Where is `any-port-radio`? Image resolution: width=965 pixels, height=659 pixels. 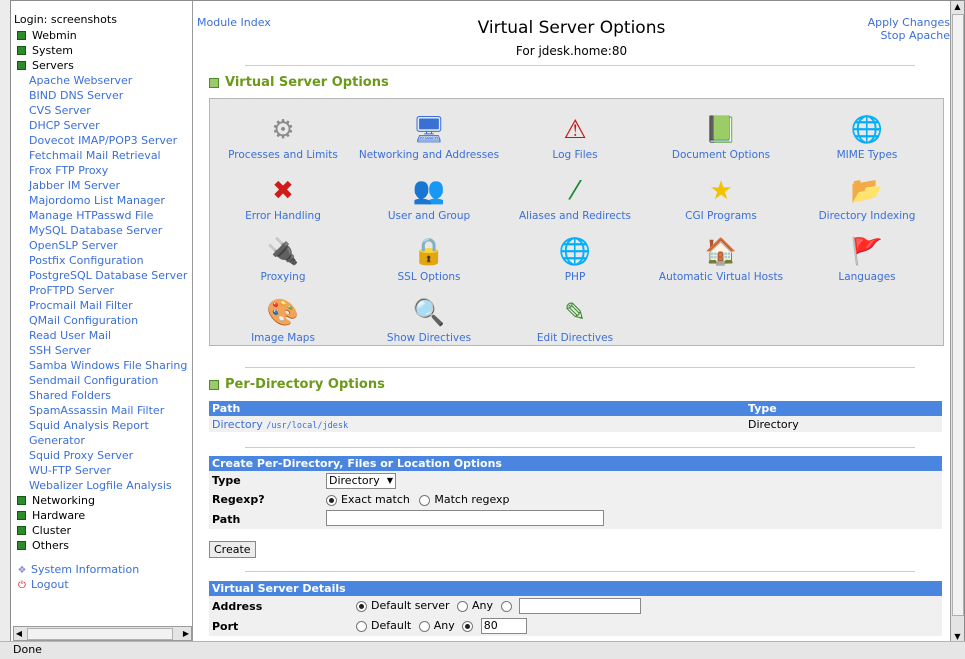
any-port-radio is located at coordinates (424, 626).